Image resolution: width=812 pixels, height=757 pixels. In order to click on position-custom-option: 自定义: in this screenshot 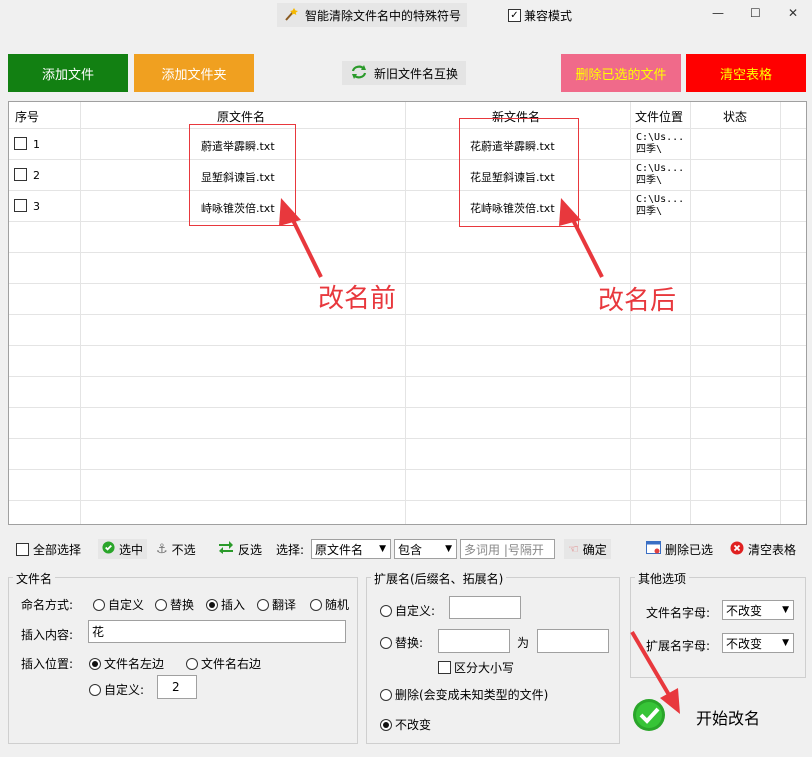, I will do `click(116, 689)`.